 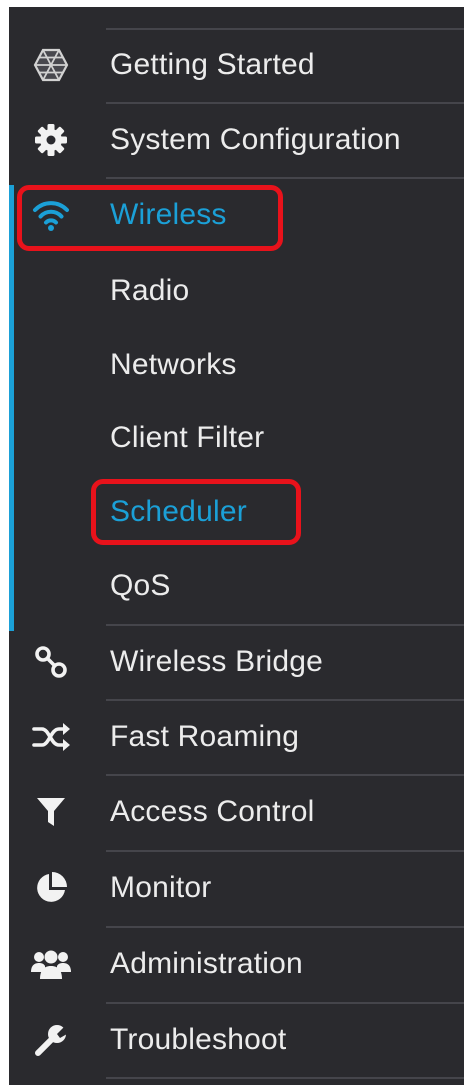 I want to click on sidebar-subitem-networks: Networks, so click(x=236, y=365).